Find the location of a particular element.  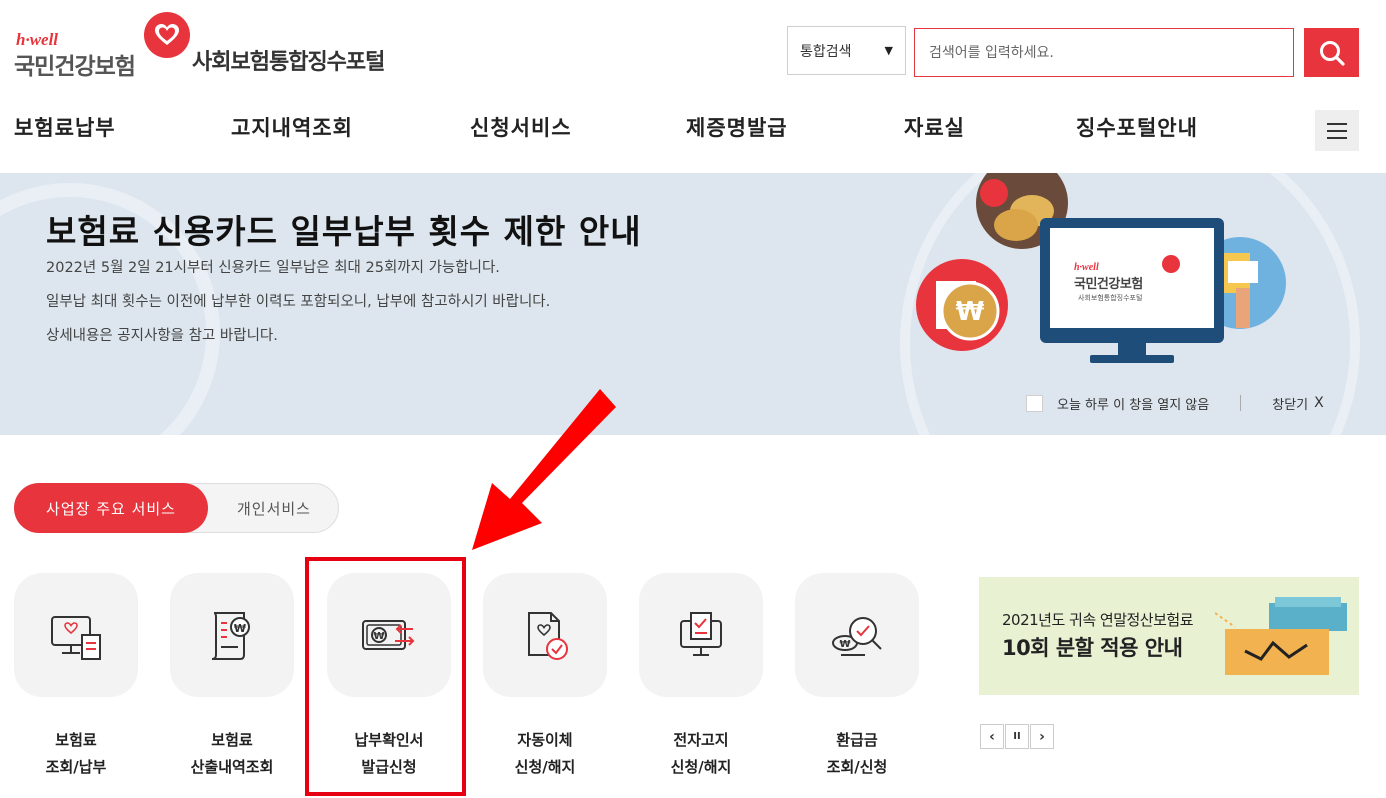

search-button is located at coordinates (1331, 52).